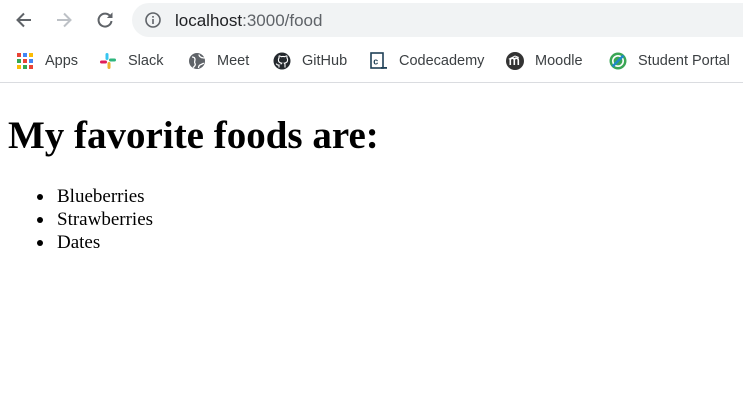  Describe the element at coordinates (209, 20) in the screenshot. I see `url-host: localhost` at that location.